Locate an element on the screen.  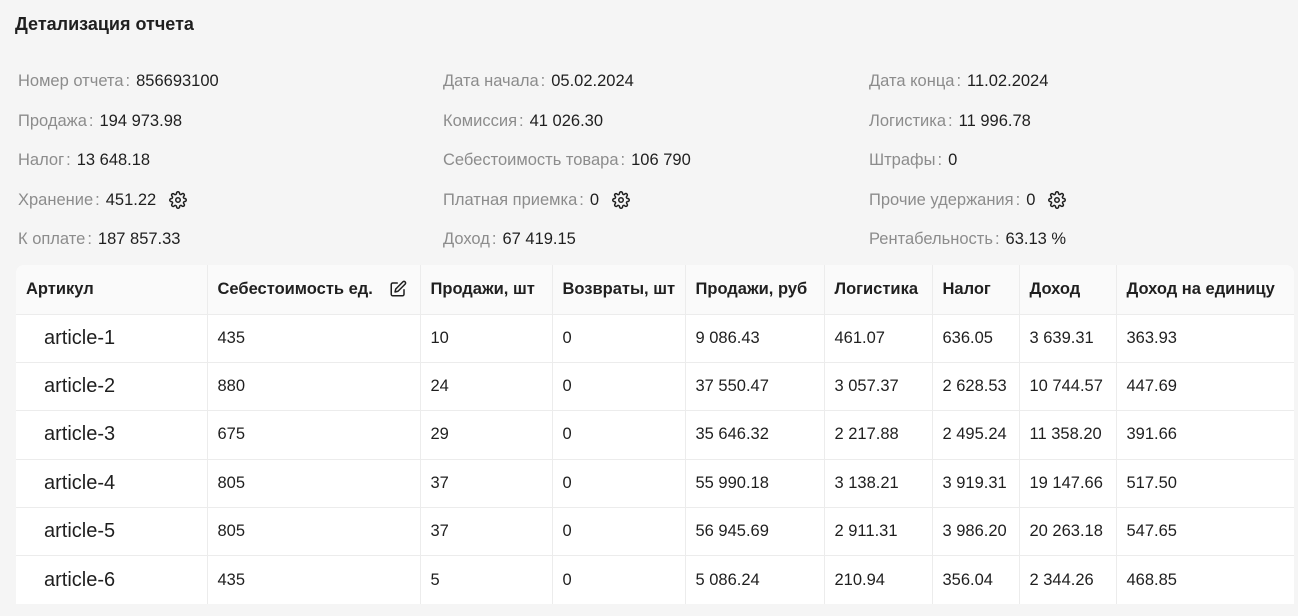
cell-article: article-2 is located at coordinates (112, 387).